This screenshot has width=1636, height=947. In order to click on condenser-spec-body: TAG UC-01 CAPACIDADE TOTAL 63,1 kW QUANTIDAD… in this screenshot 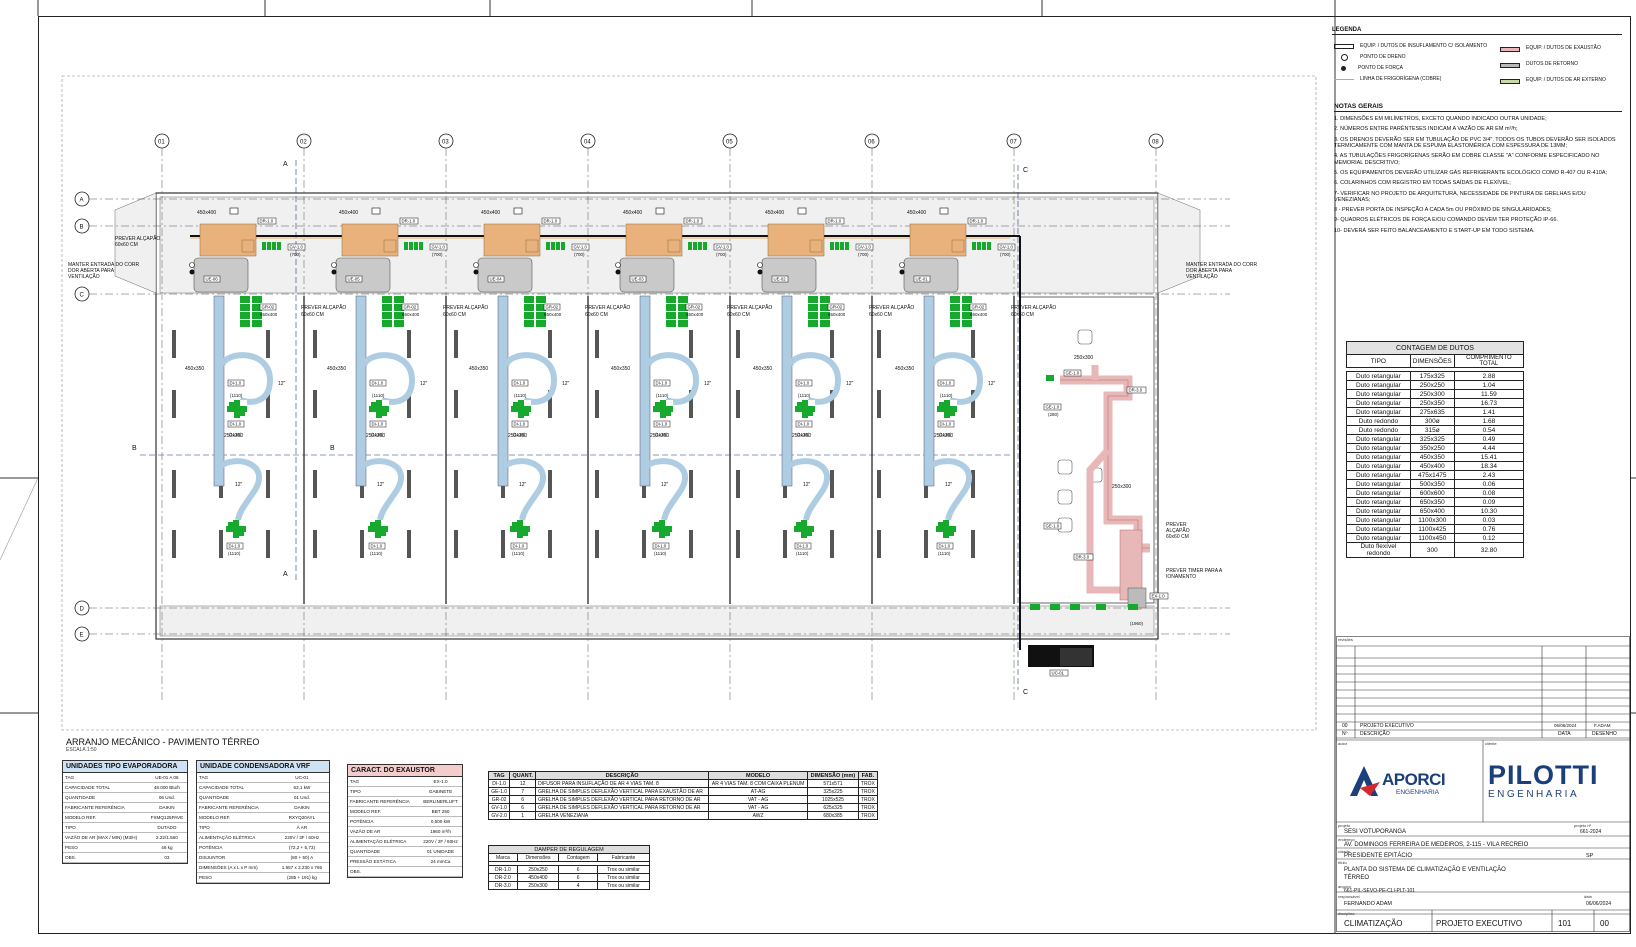, I will do `click(263, 828)`.